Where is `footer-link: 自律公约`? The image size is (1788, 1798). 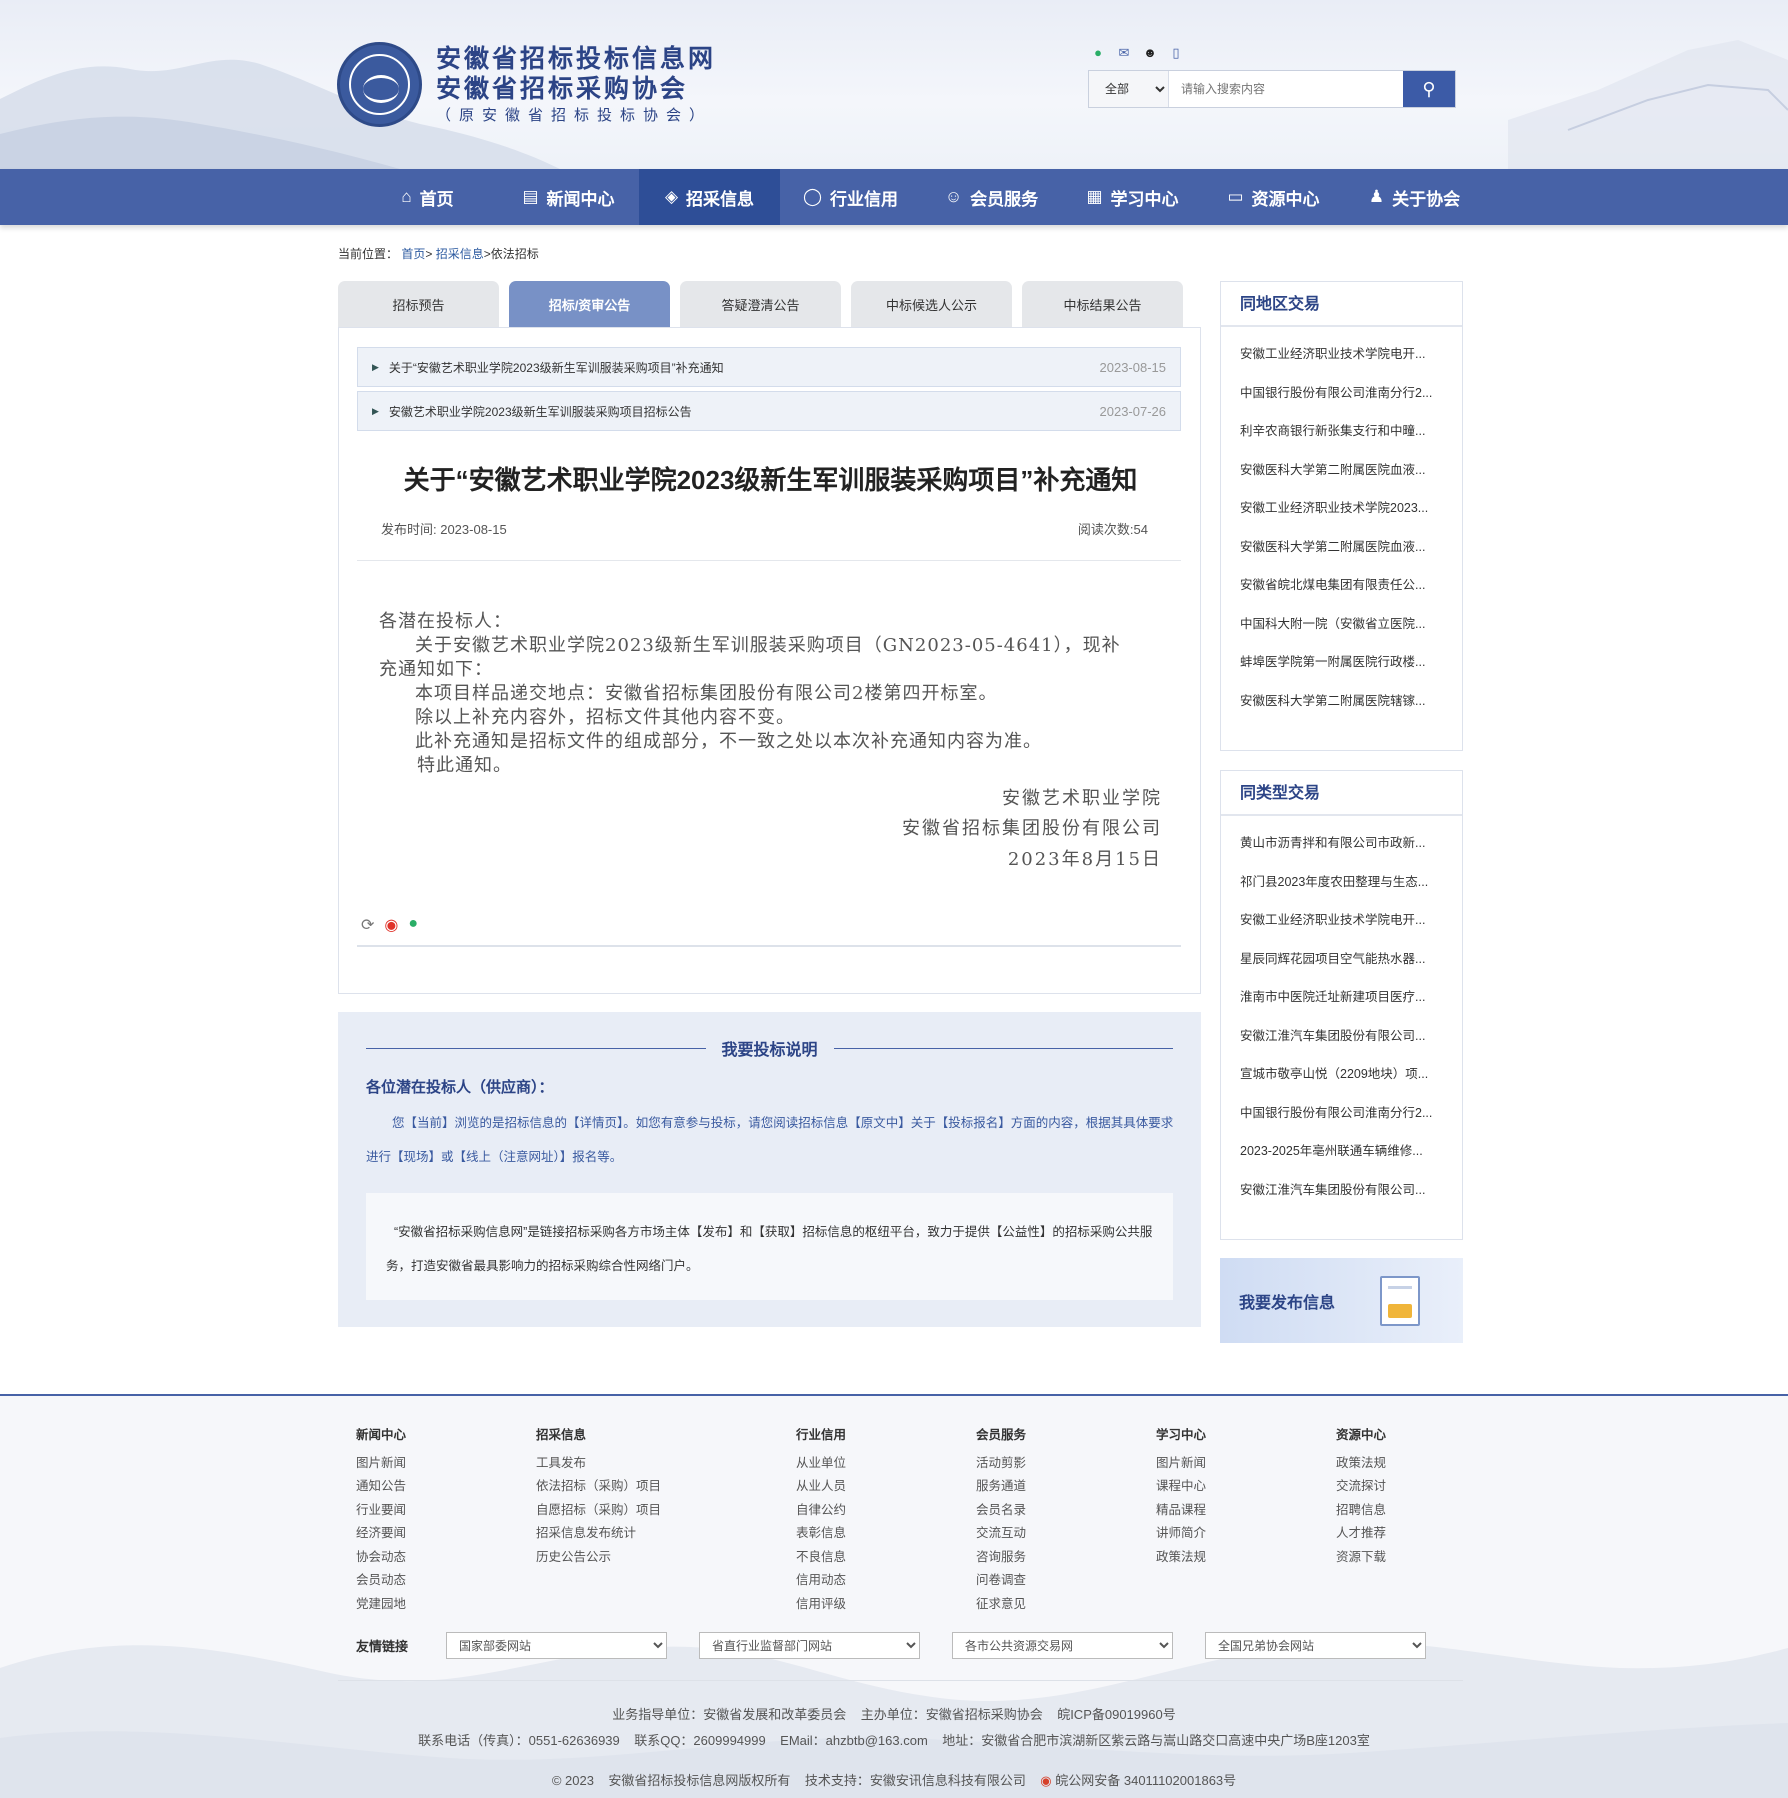
footer-link: 自律公约 is located at coordinates (821, 1511).